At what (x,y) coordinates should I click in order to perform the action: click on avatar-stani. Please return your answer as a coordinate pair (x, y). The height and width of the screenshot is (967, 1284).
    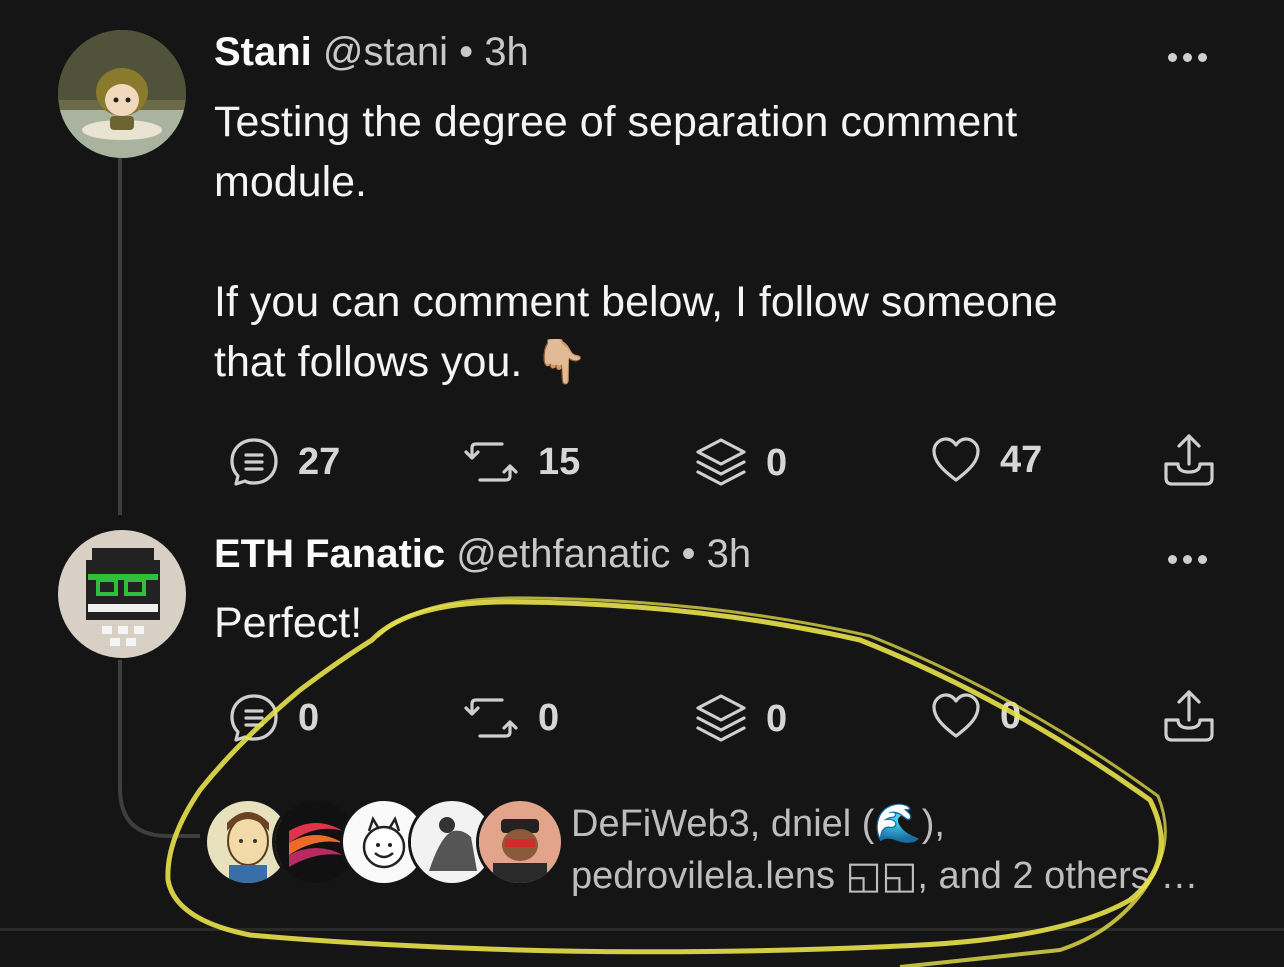
    Looking at the image, I should click on (122, 94).